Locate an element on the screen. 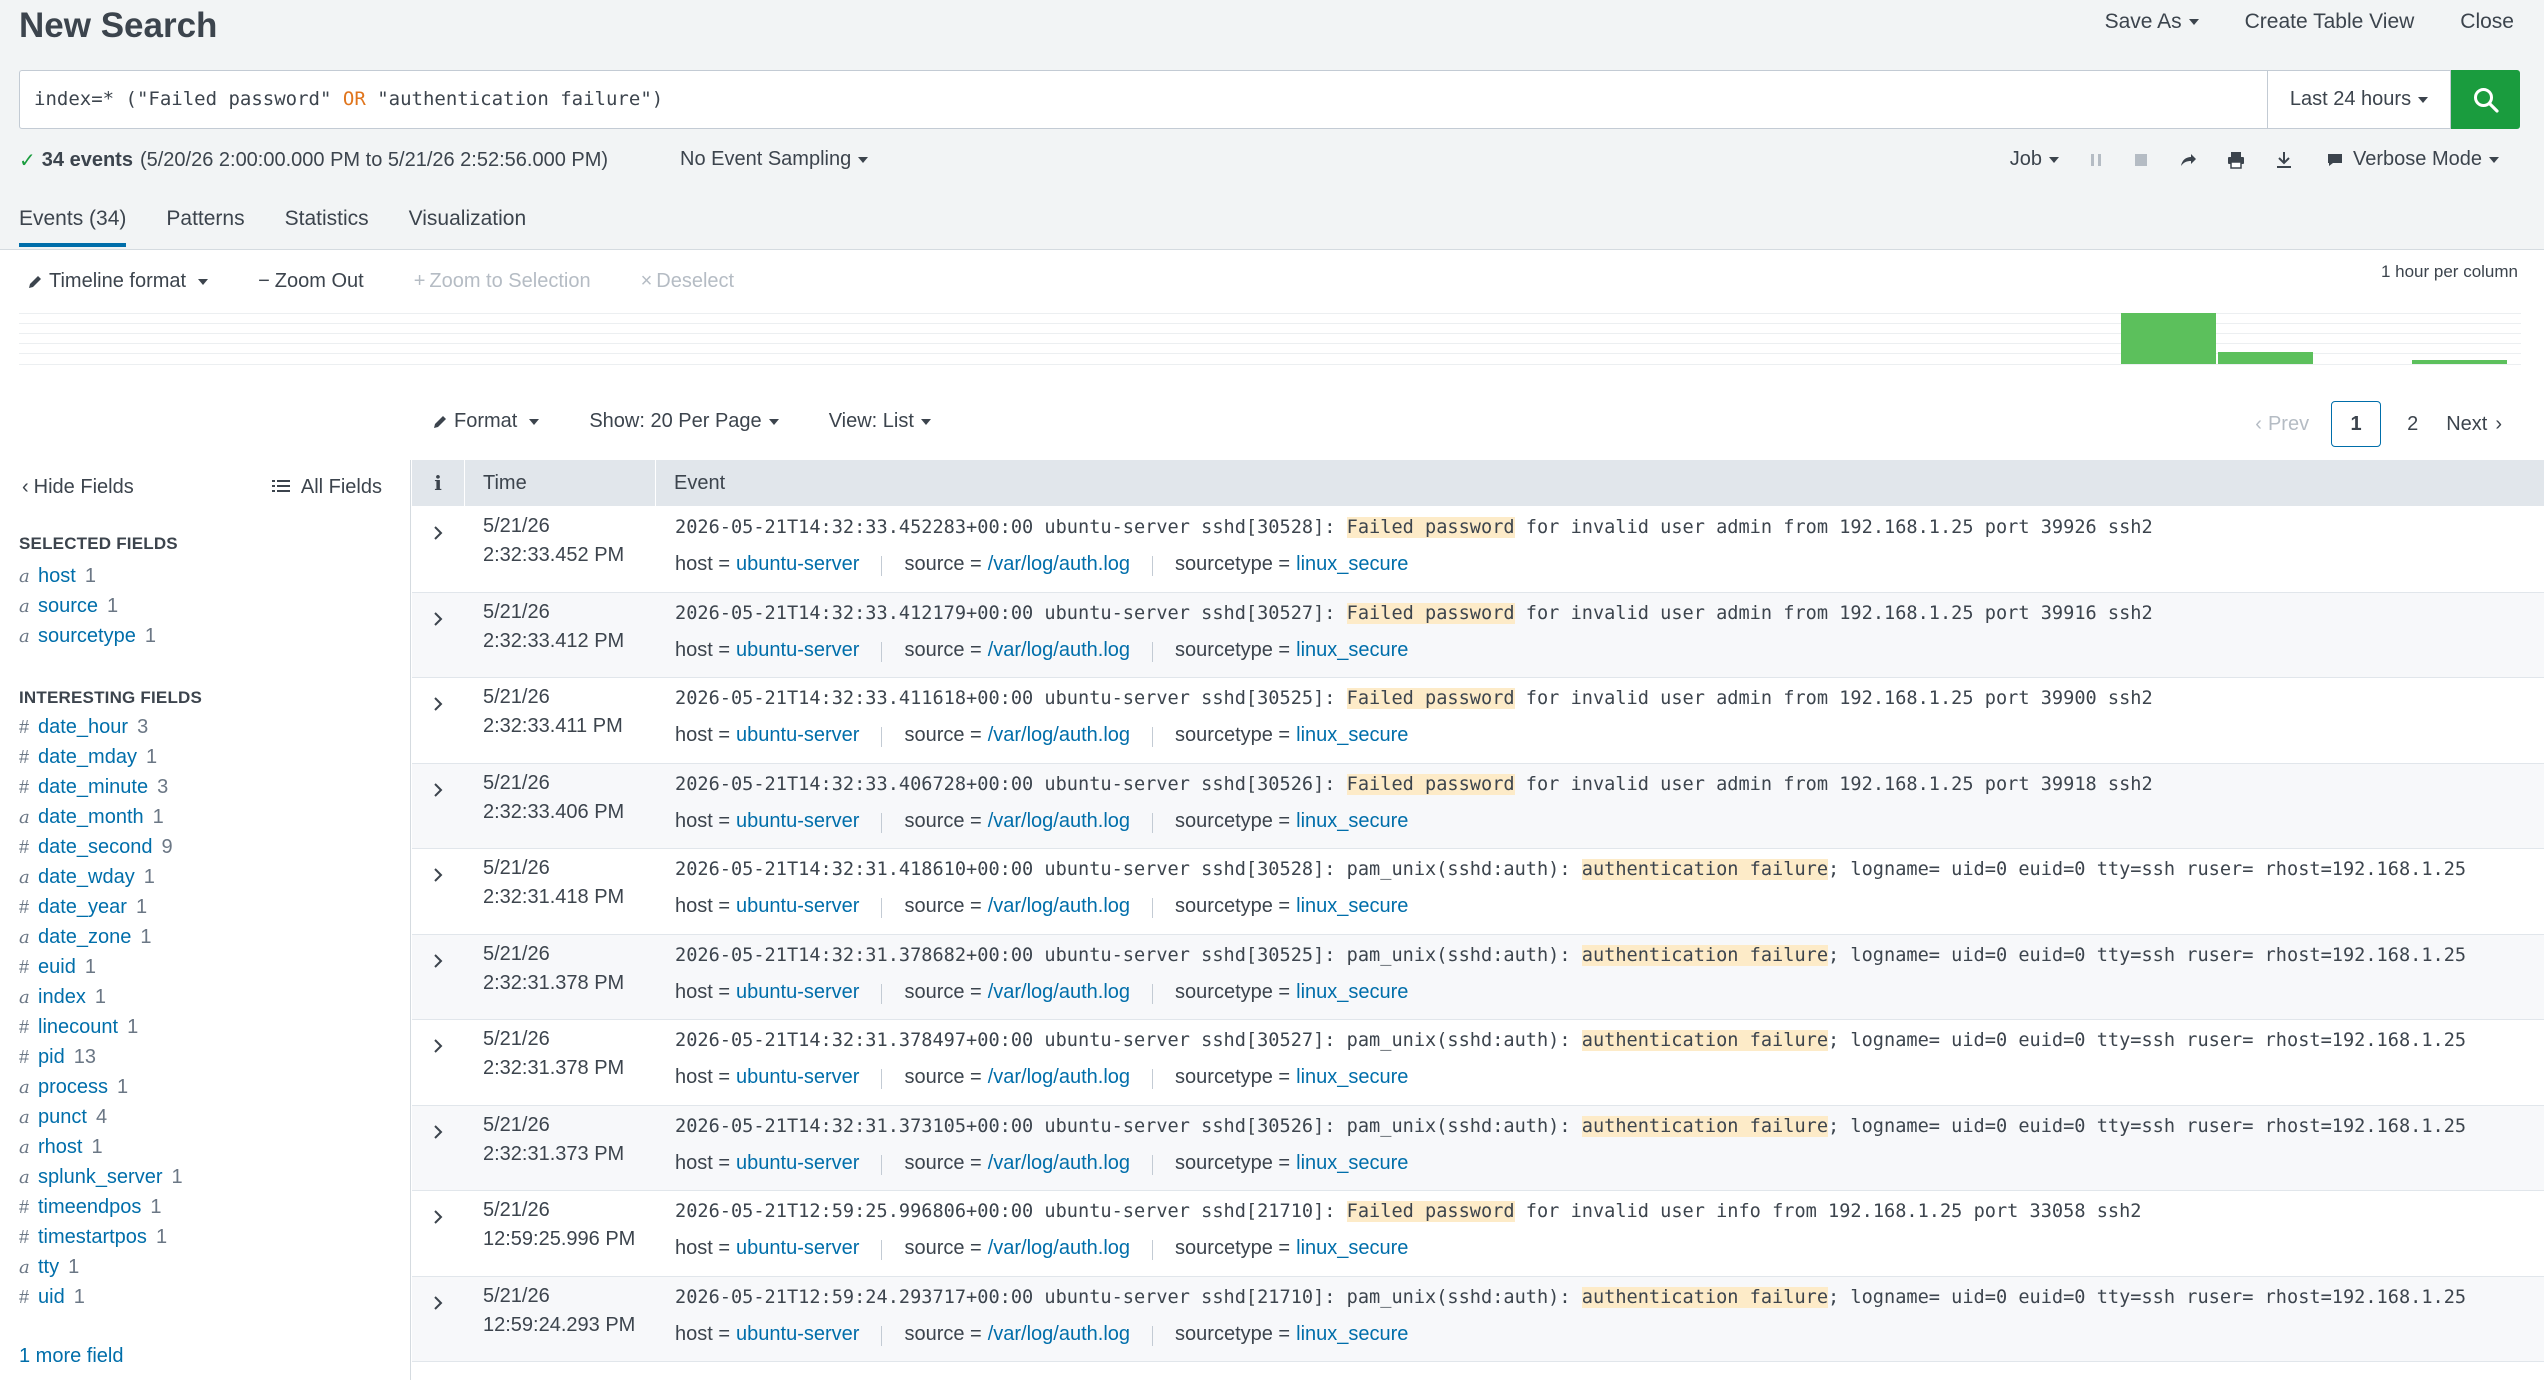 This screenshot has width=2544, height=1380. field-name: date_minute is located at coordinates (93, 787).